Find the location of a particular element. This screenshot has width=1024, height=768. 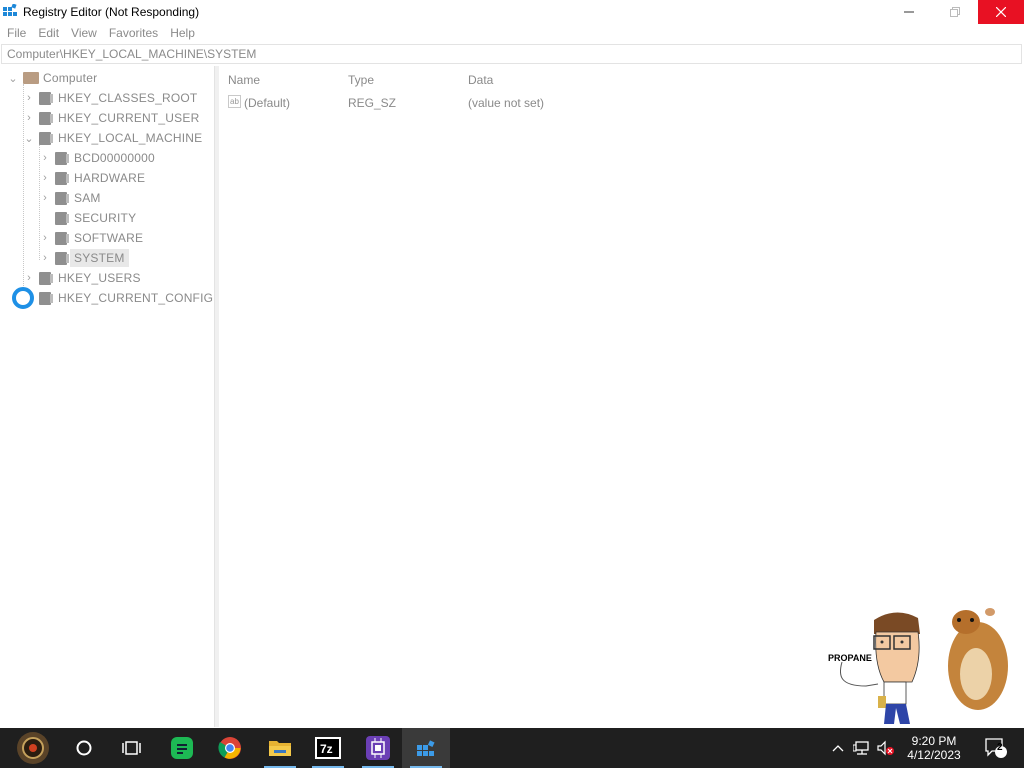

busy-cursor-icon is located at coordinates (23, 298).